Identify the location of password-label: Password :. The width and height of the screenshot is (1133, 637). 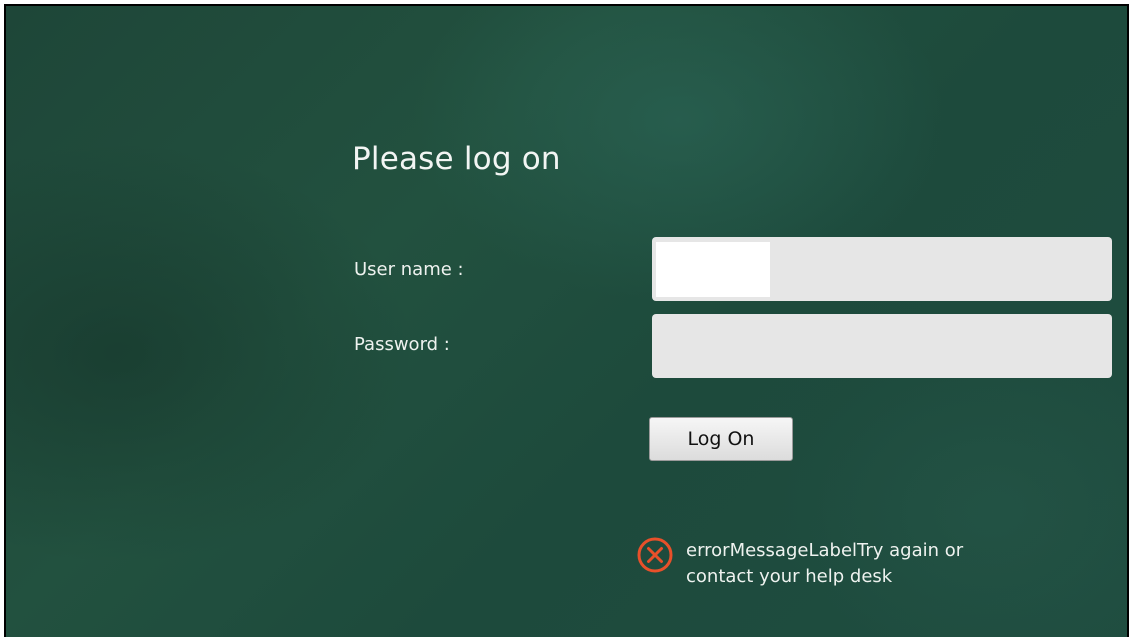
(402, 344).